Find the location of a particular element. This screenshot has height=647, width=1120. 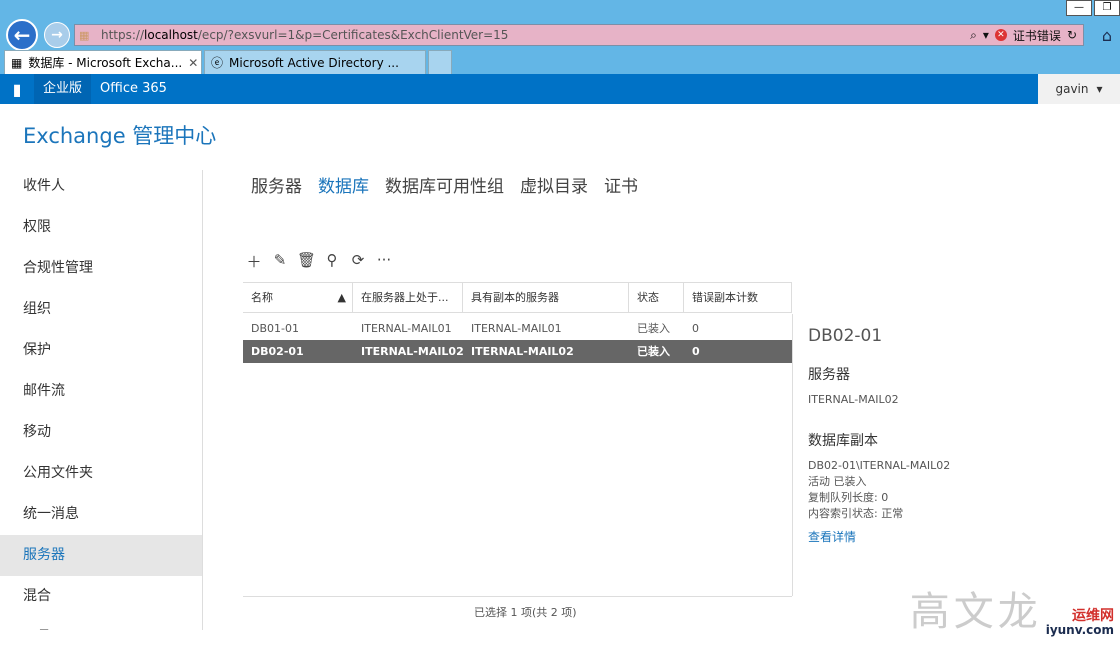

cell-server: ITERNAL-MAIL02 is located at coordinates (412, 351).